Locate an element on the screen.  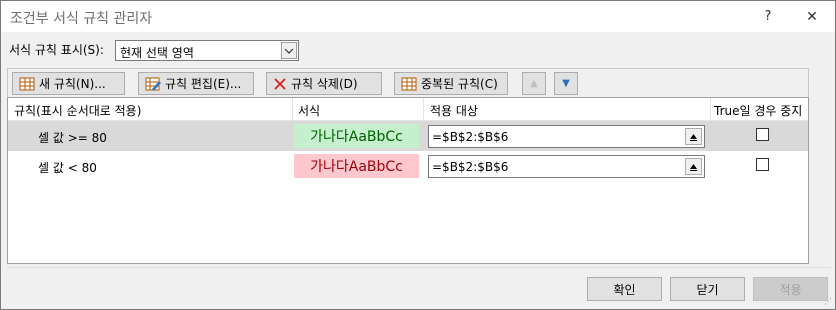
rule-description: 셀 값 < 80 is located at coordinates (67, 168).